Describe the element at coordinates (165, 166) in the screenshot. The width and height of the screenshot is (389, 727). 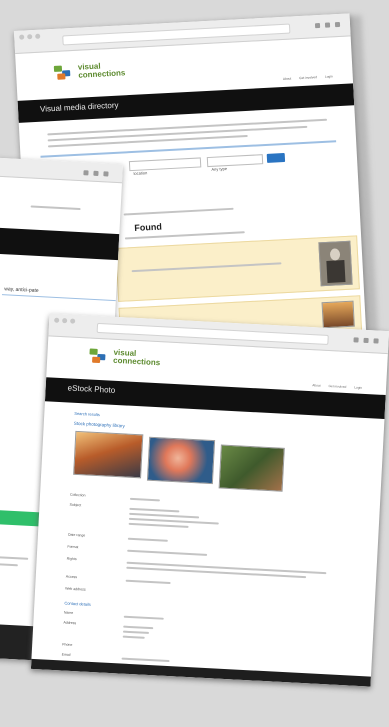
I see `search-input: location` at that location.